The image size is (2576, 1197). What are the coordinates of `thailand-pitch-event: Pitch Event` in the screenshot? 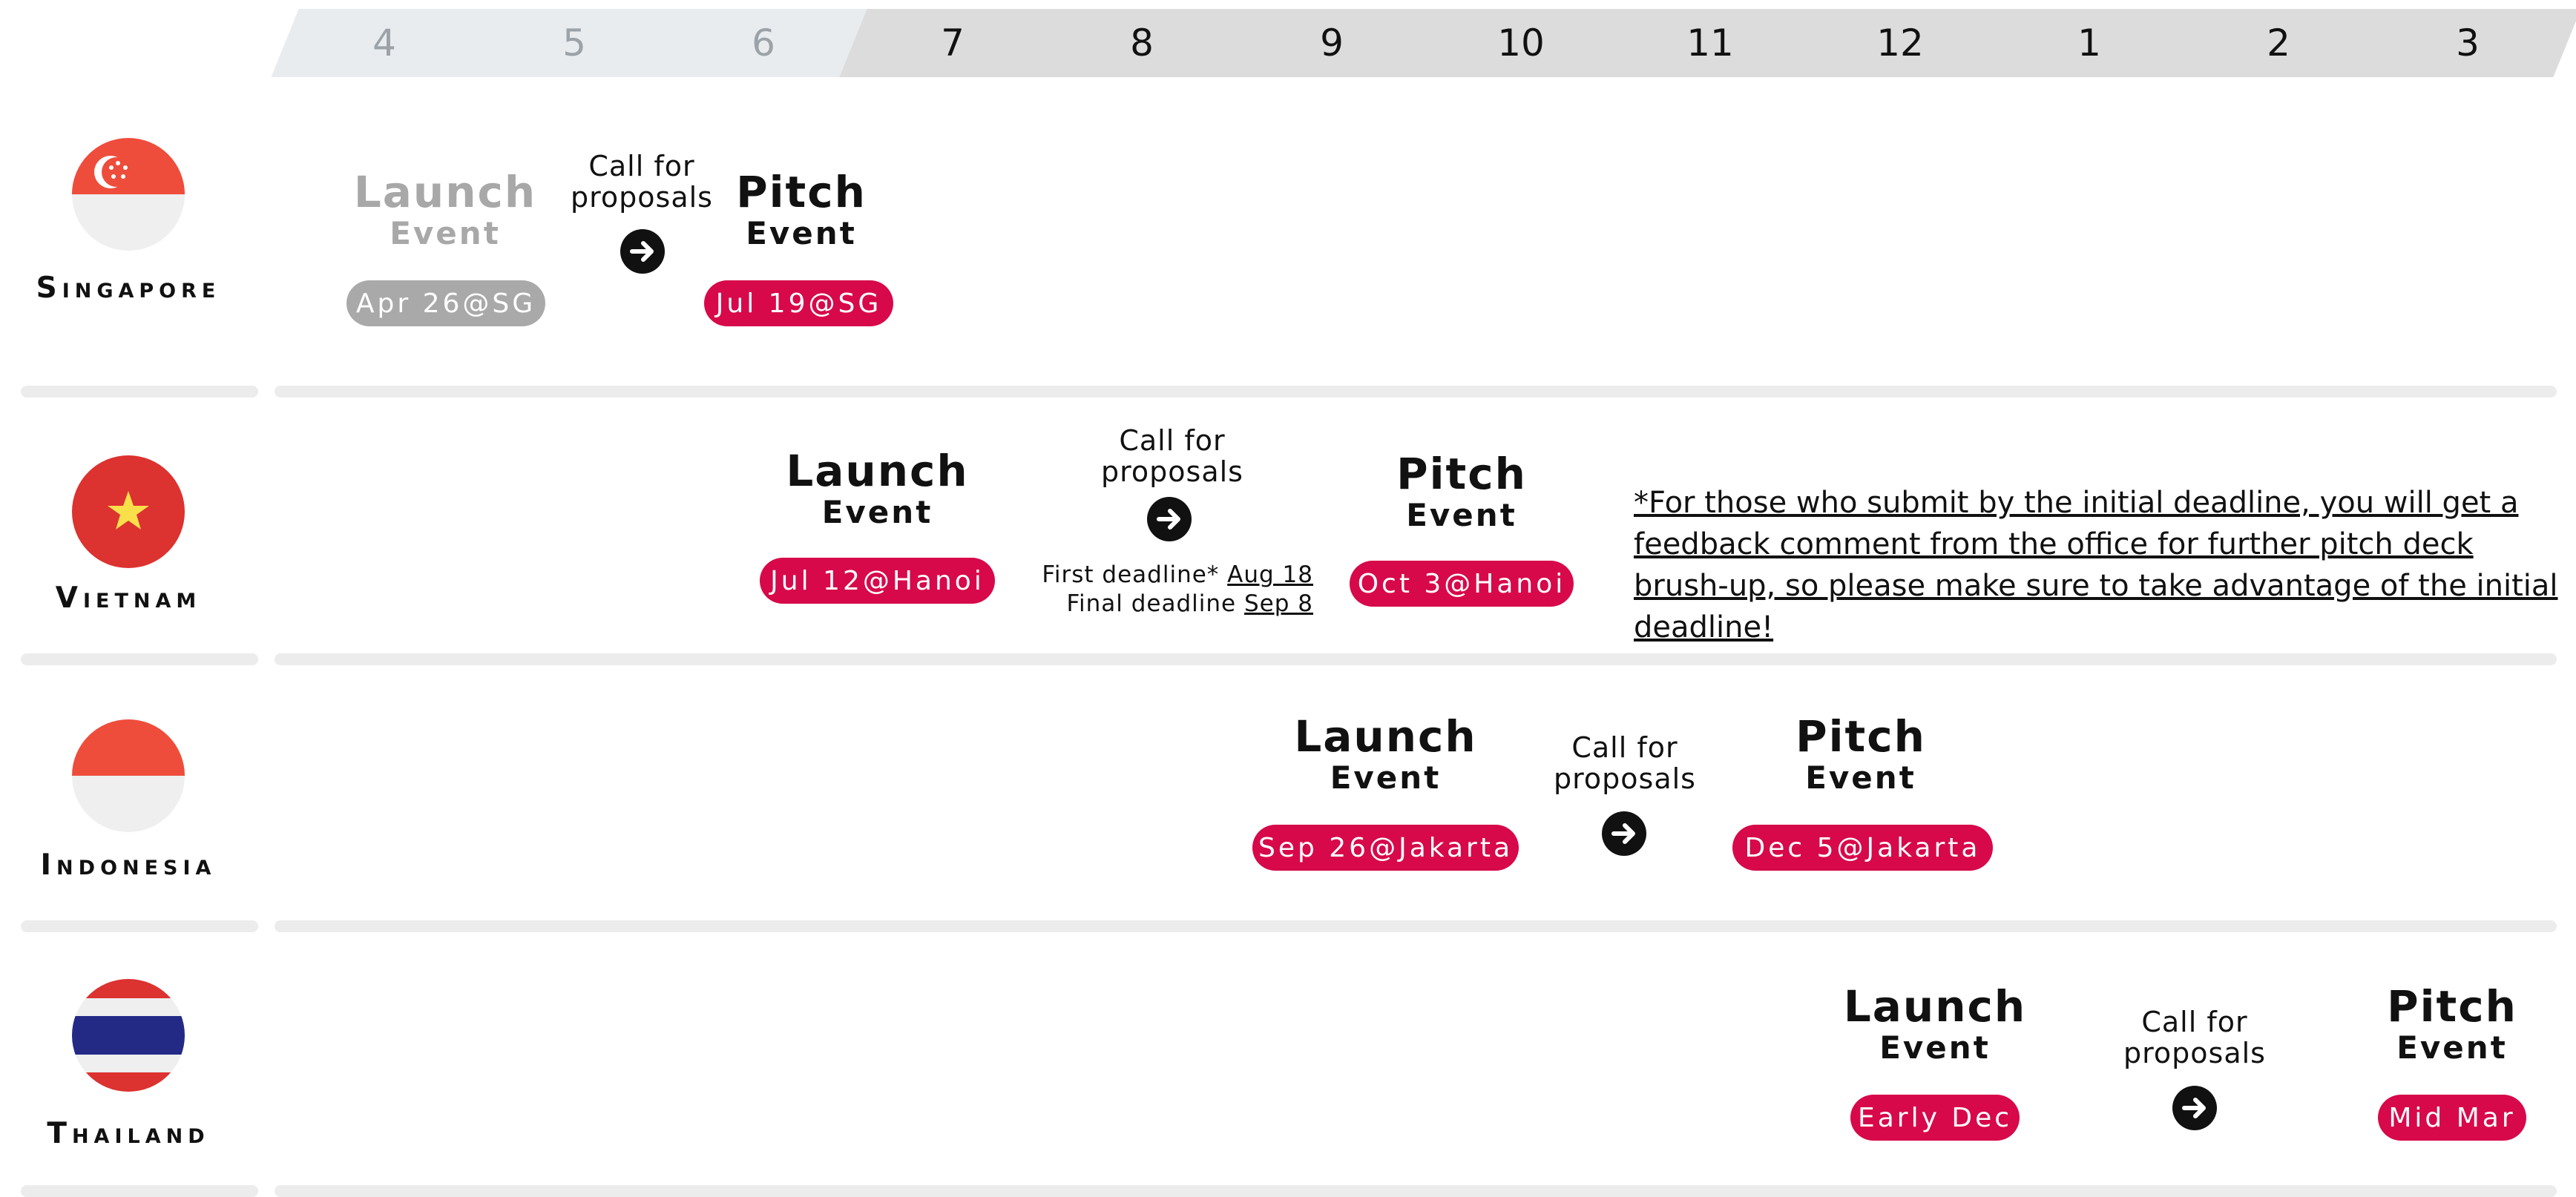 It's located at (2452, 1024).